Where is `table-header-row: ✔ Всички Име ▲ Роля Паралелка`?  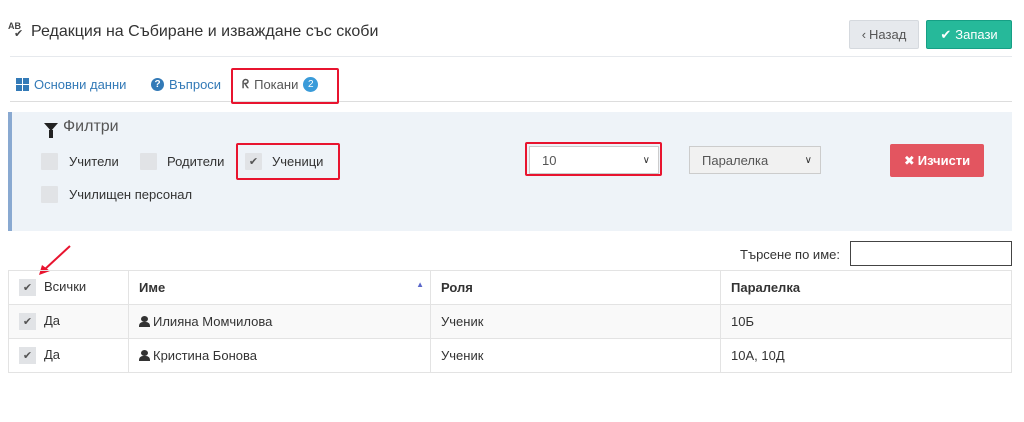 table-header-row: ✔ Всички Име ▲ Роля Паралелка is located at coordinates (510, 287).